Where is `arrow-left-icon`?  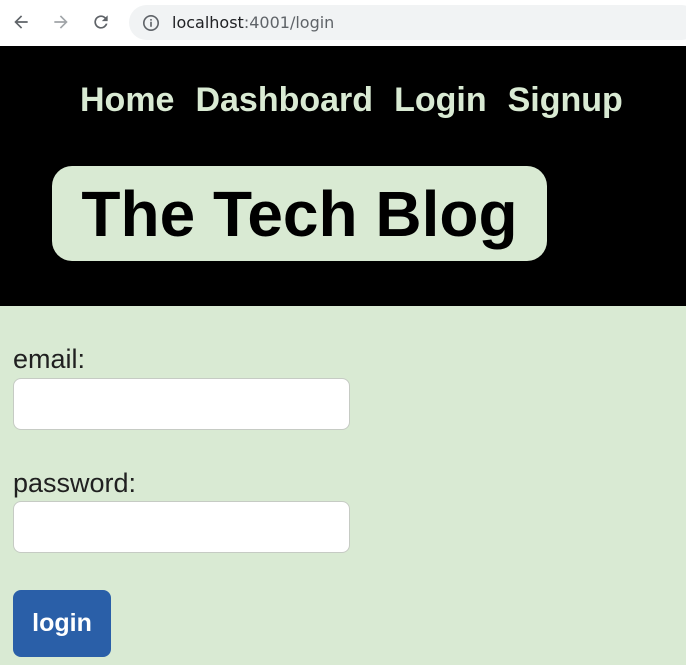 arrow-left-icon is located at coordinates (21, 22).